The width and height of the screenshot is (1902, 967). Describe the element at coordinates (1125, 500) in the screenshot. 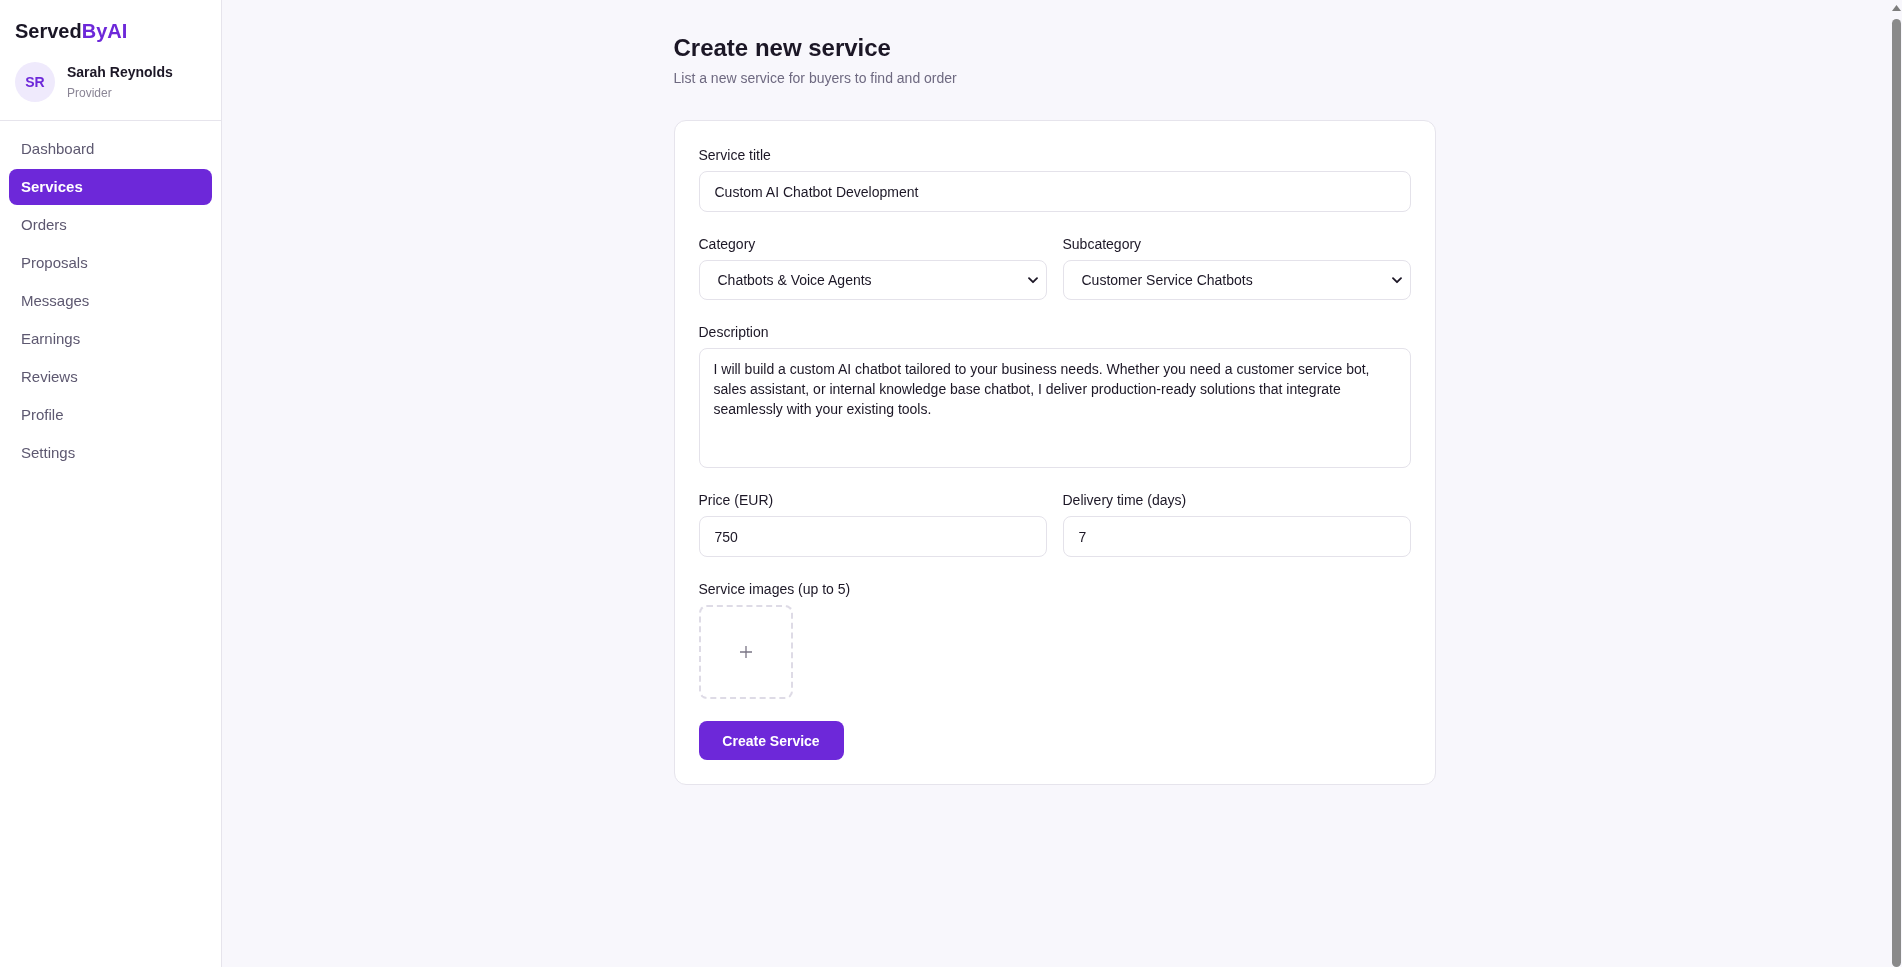

I see `field-label: Delivery time (days)` at that location.